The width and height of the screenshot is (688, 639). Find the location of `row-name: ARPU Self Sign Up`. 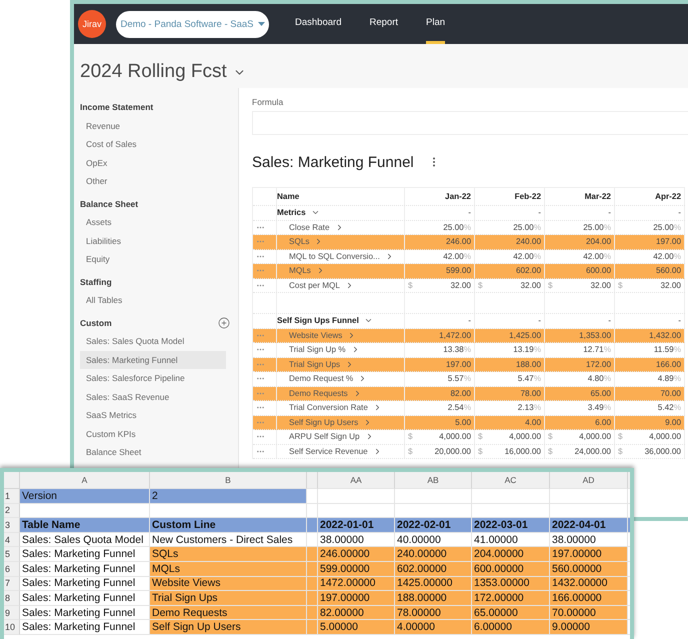

row-name: ARPU Self Sign Up is located at coordinates (324, 437).